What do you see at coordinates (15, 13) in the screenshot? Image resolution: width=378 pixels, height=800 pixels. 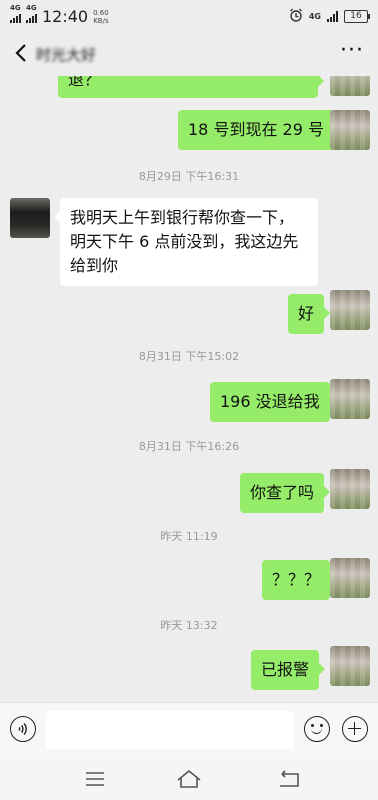 I see `signal-icon: 4G` at bounding box center [15, 13].